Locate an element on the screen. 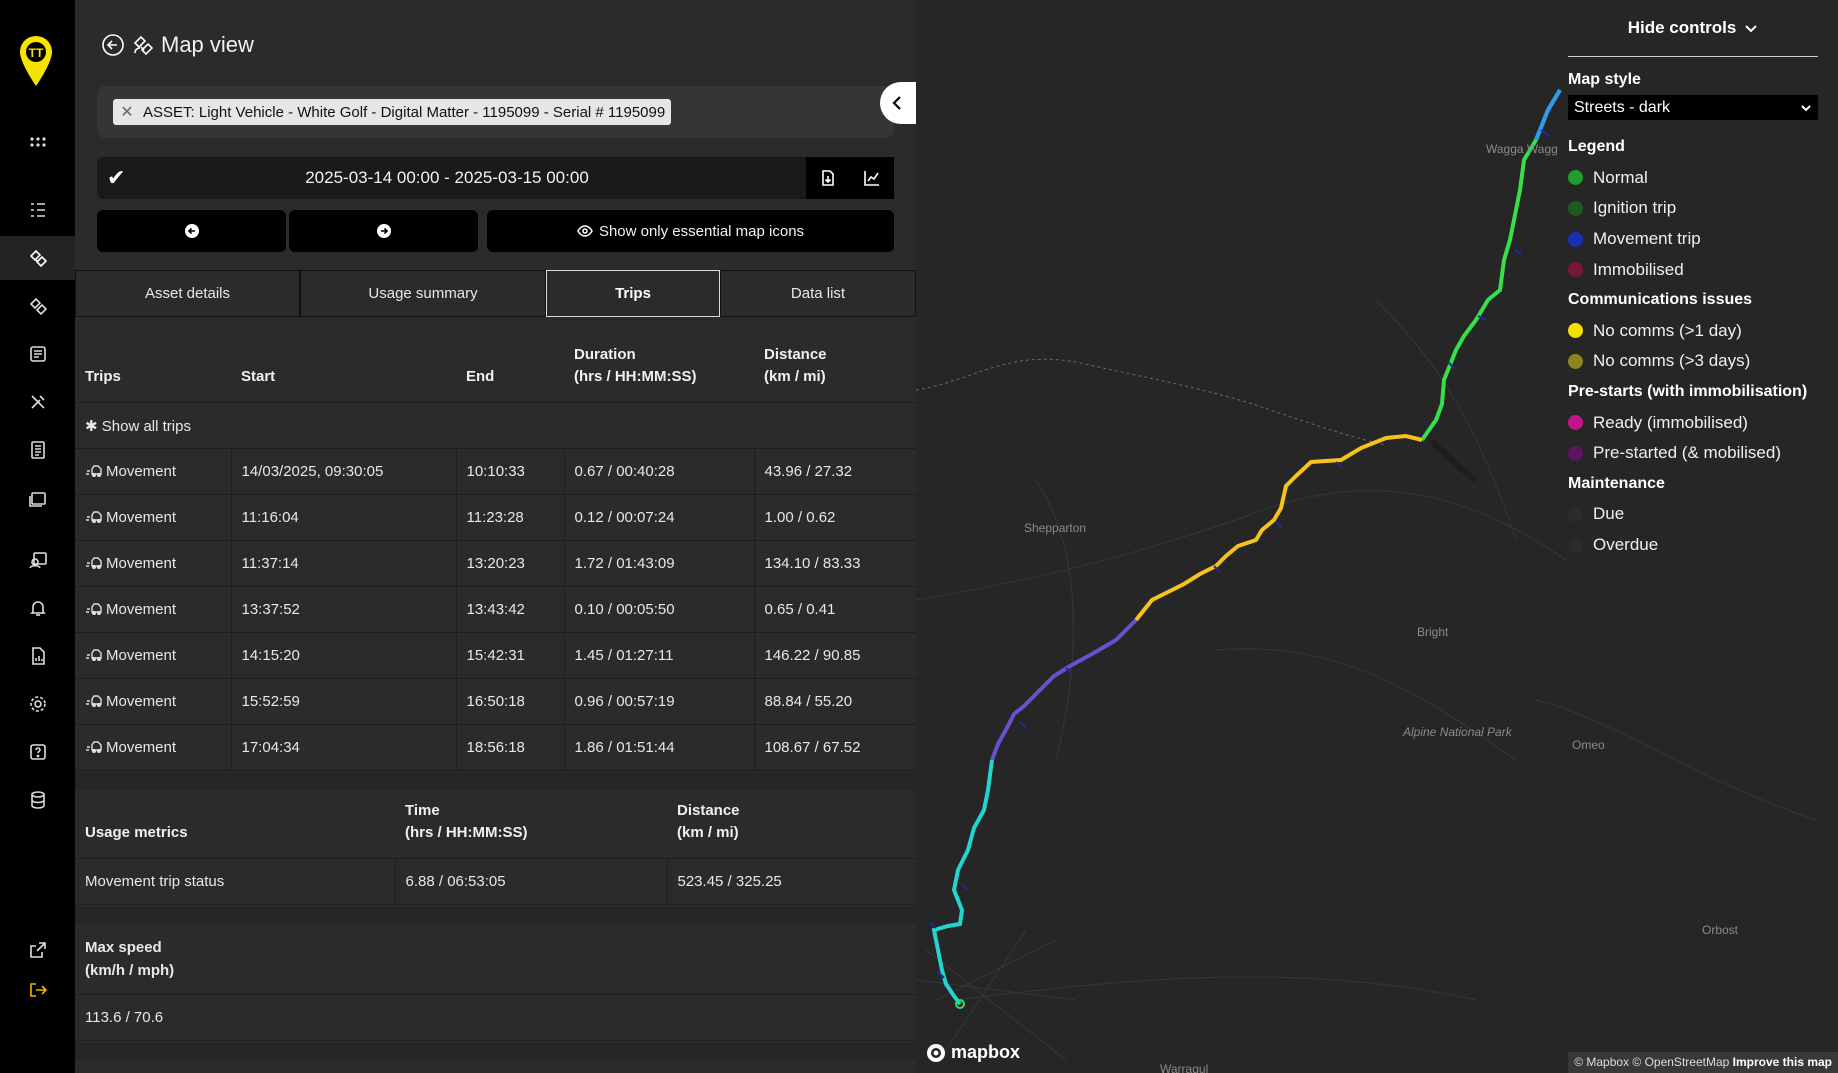 The width and height of the screenshot is (1838, 1073). tab-trips: Trips is located at coordinates (633, 293).